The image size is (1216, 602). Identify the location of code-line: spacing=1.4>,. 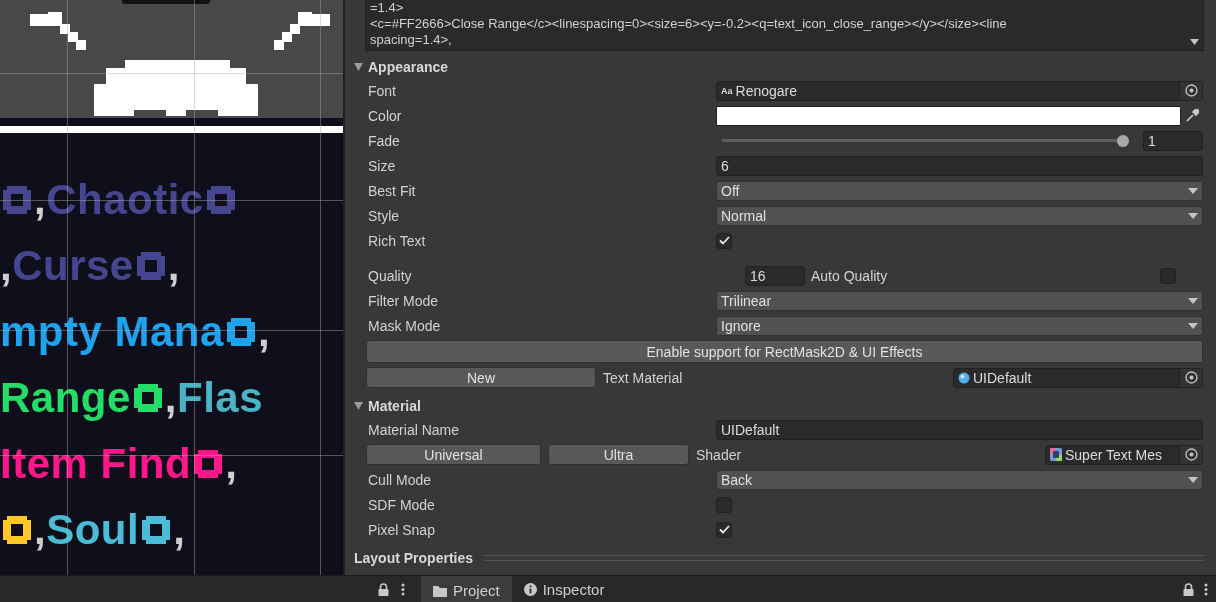
(411, 40).